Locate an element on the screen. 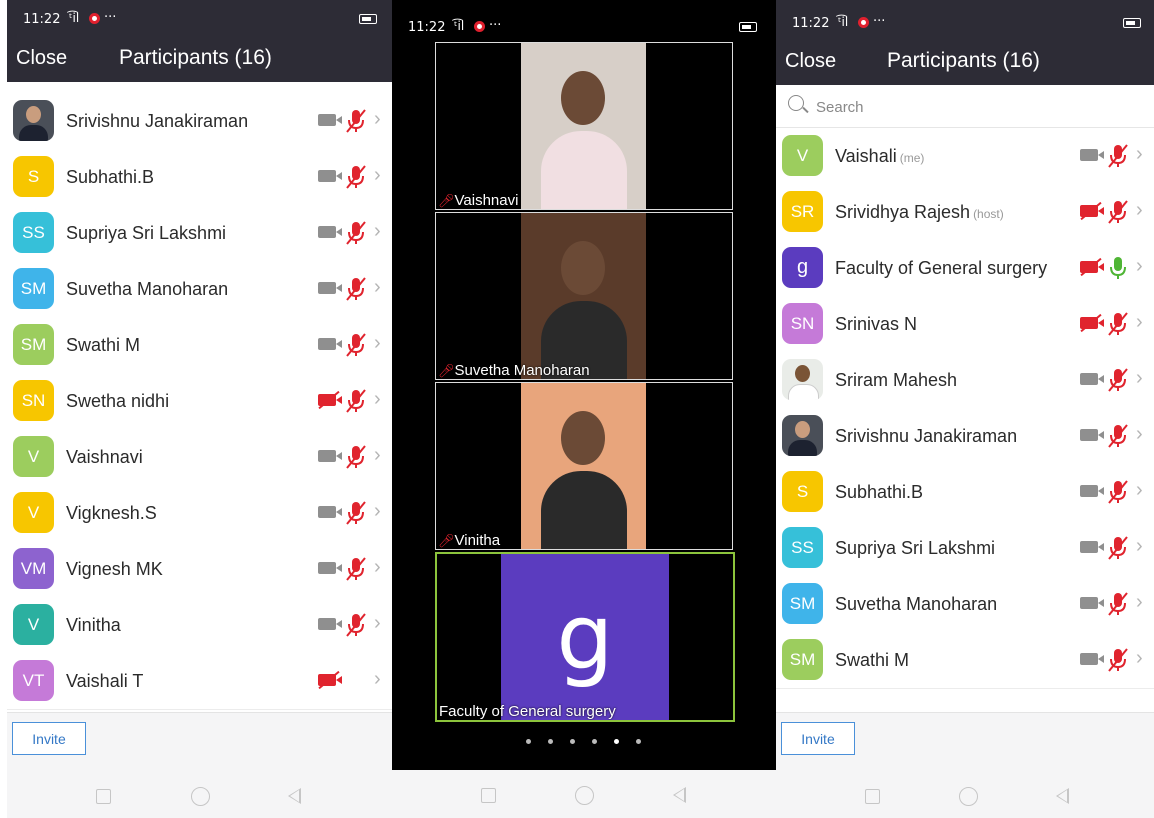  participant-role-tag: (host) is located at coordinates (988, 214).